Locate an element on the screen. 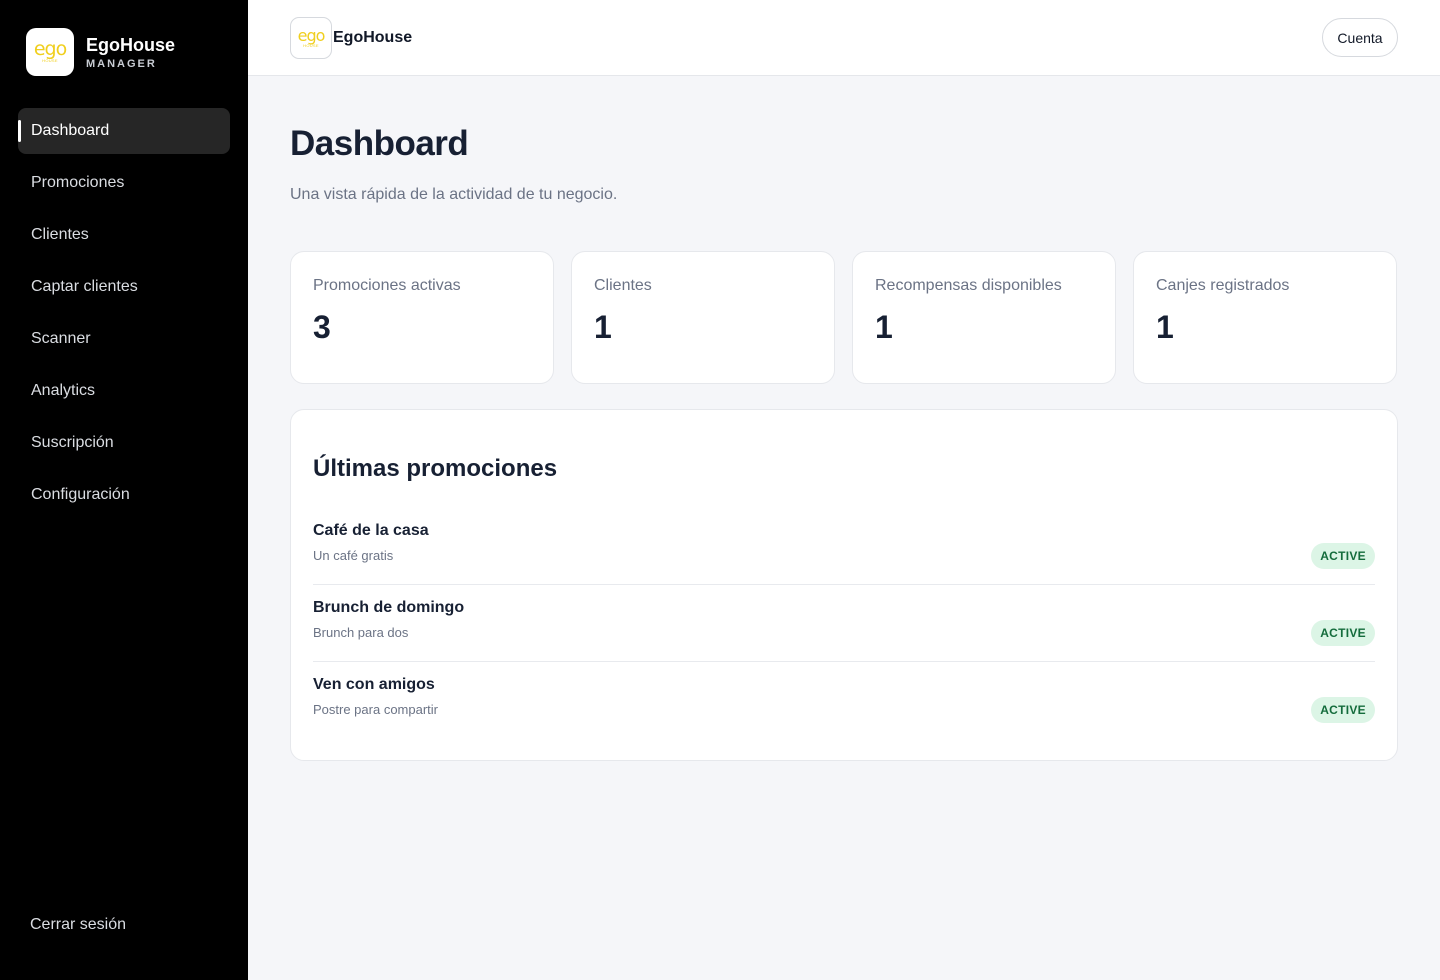 The image size is (1440, 980). sidebar-item-promociones: Promociones is located at coordinates (124, 183).